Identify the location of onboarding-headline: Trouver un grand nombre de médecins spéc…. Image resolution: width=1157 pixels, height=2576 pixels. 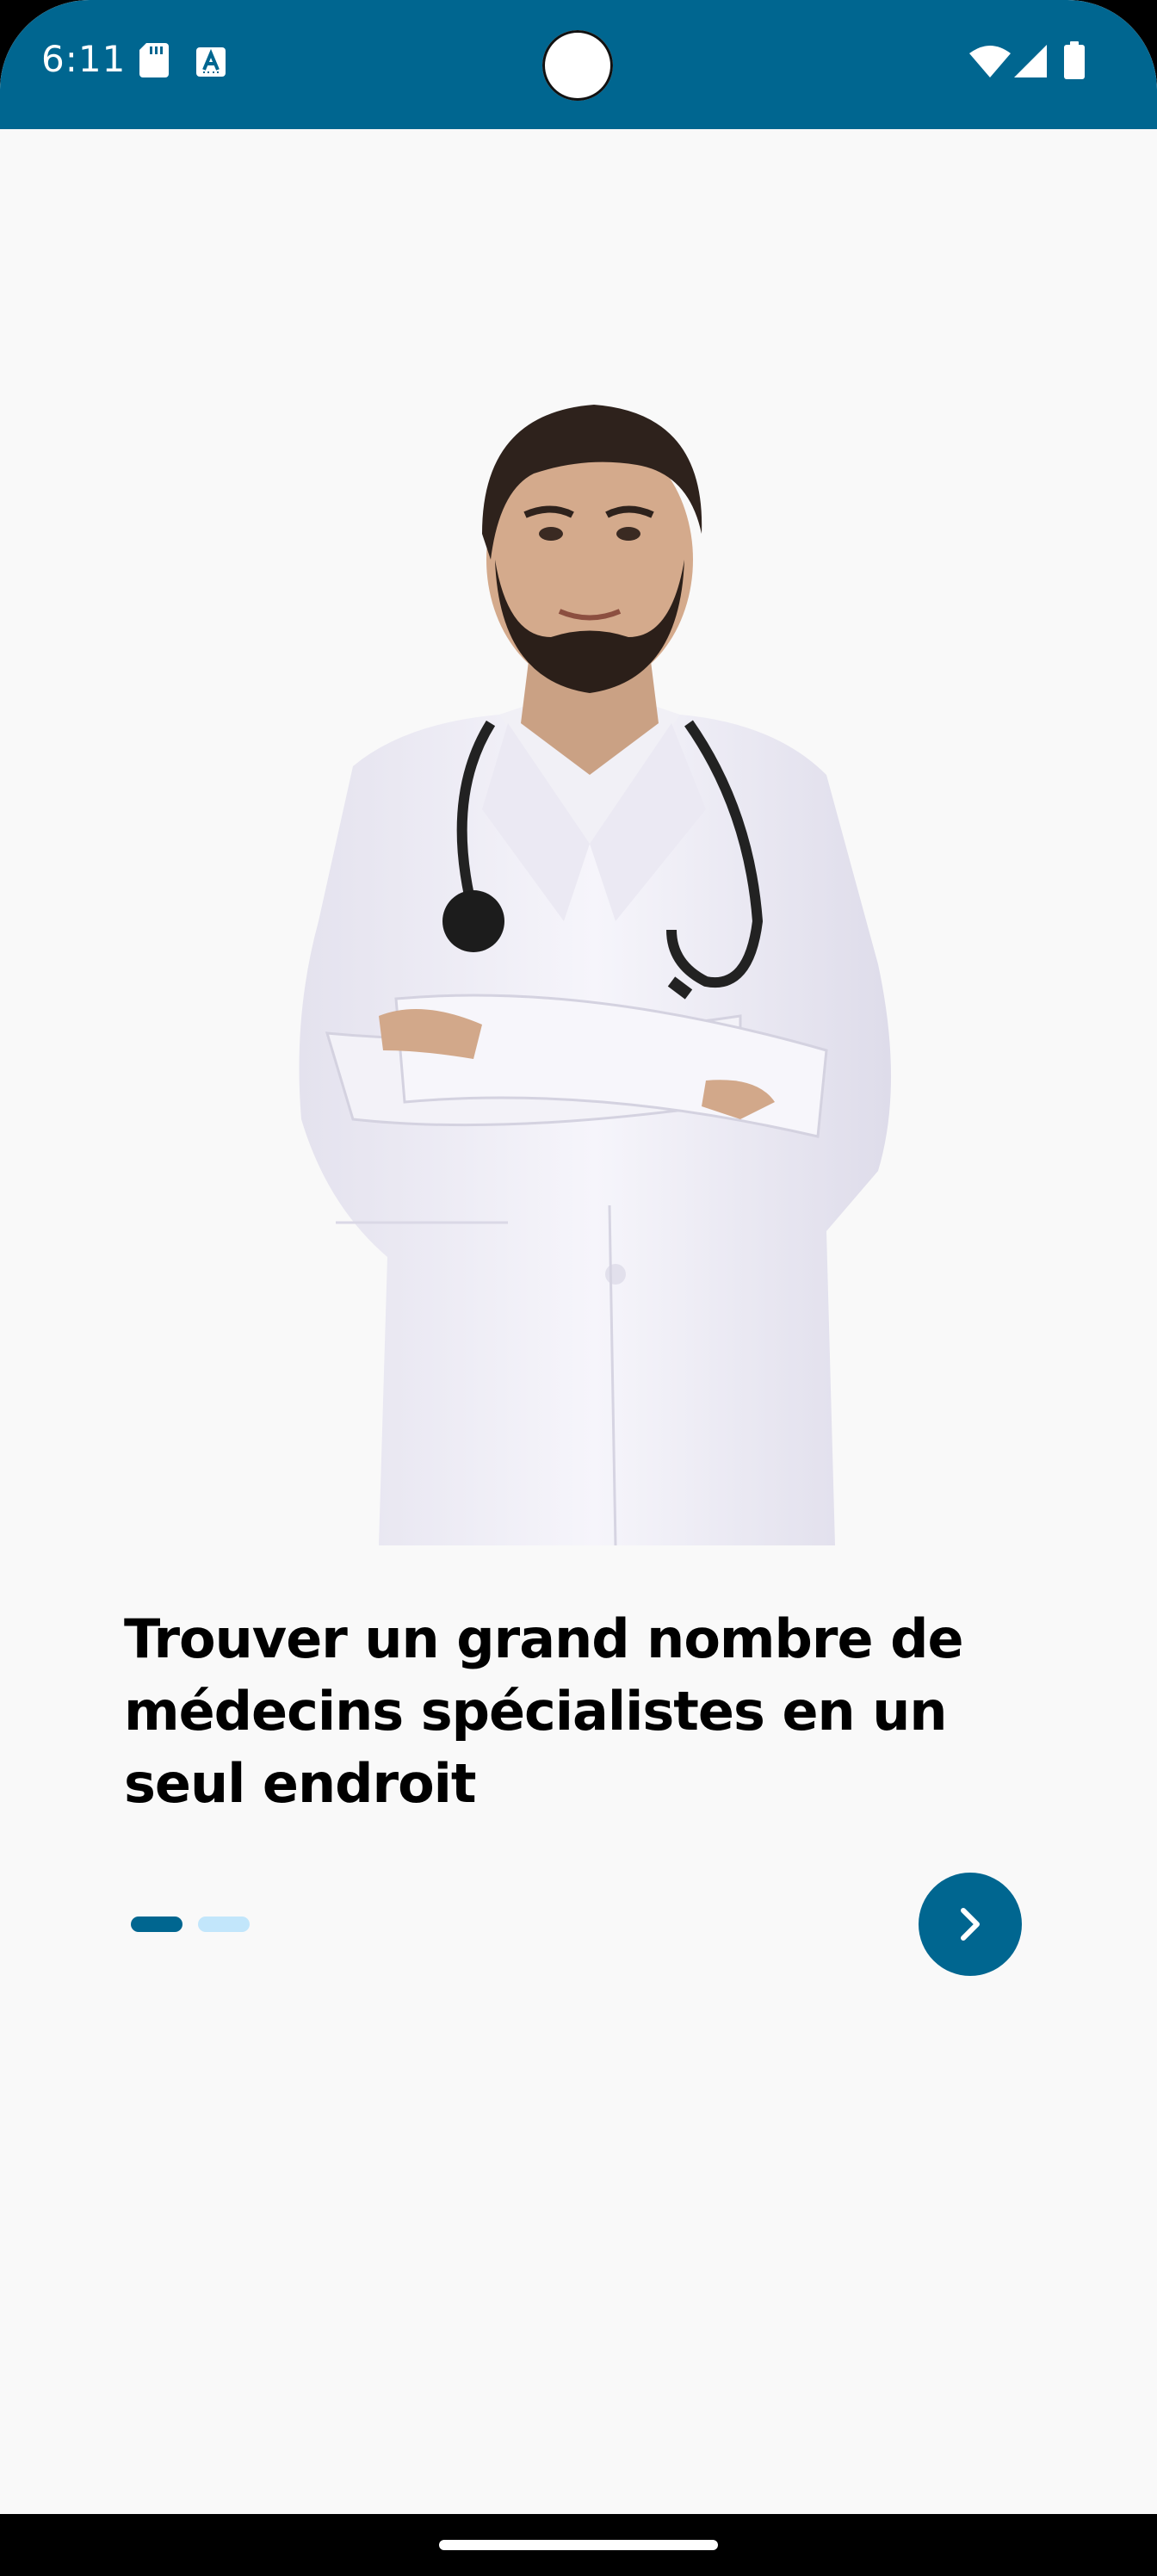
(544, 1711).